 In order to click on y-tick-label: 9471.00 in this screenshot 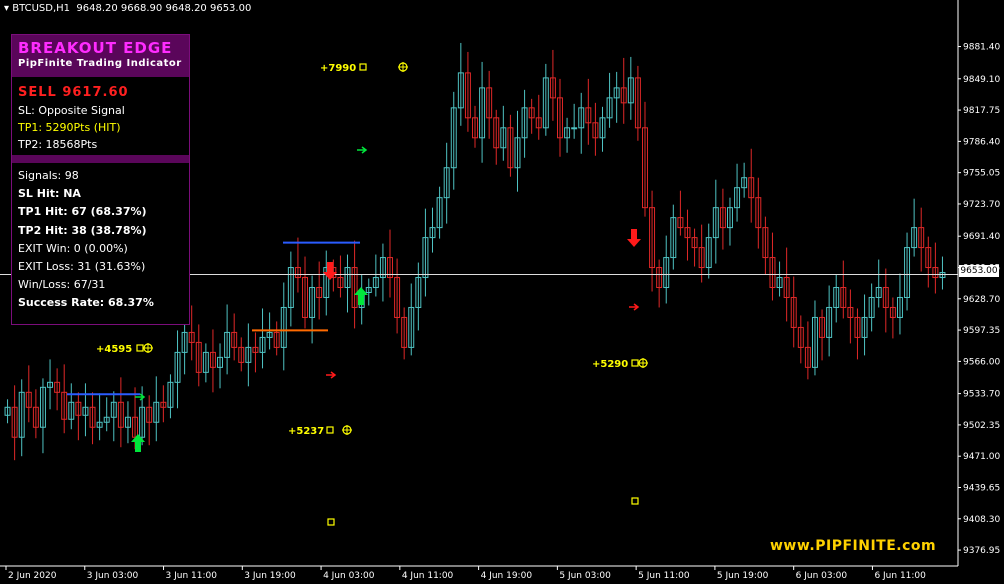, I will do `click(981, 457)`.